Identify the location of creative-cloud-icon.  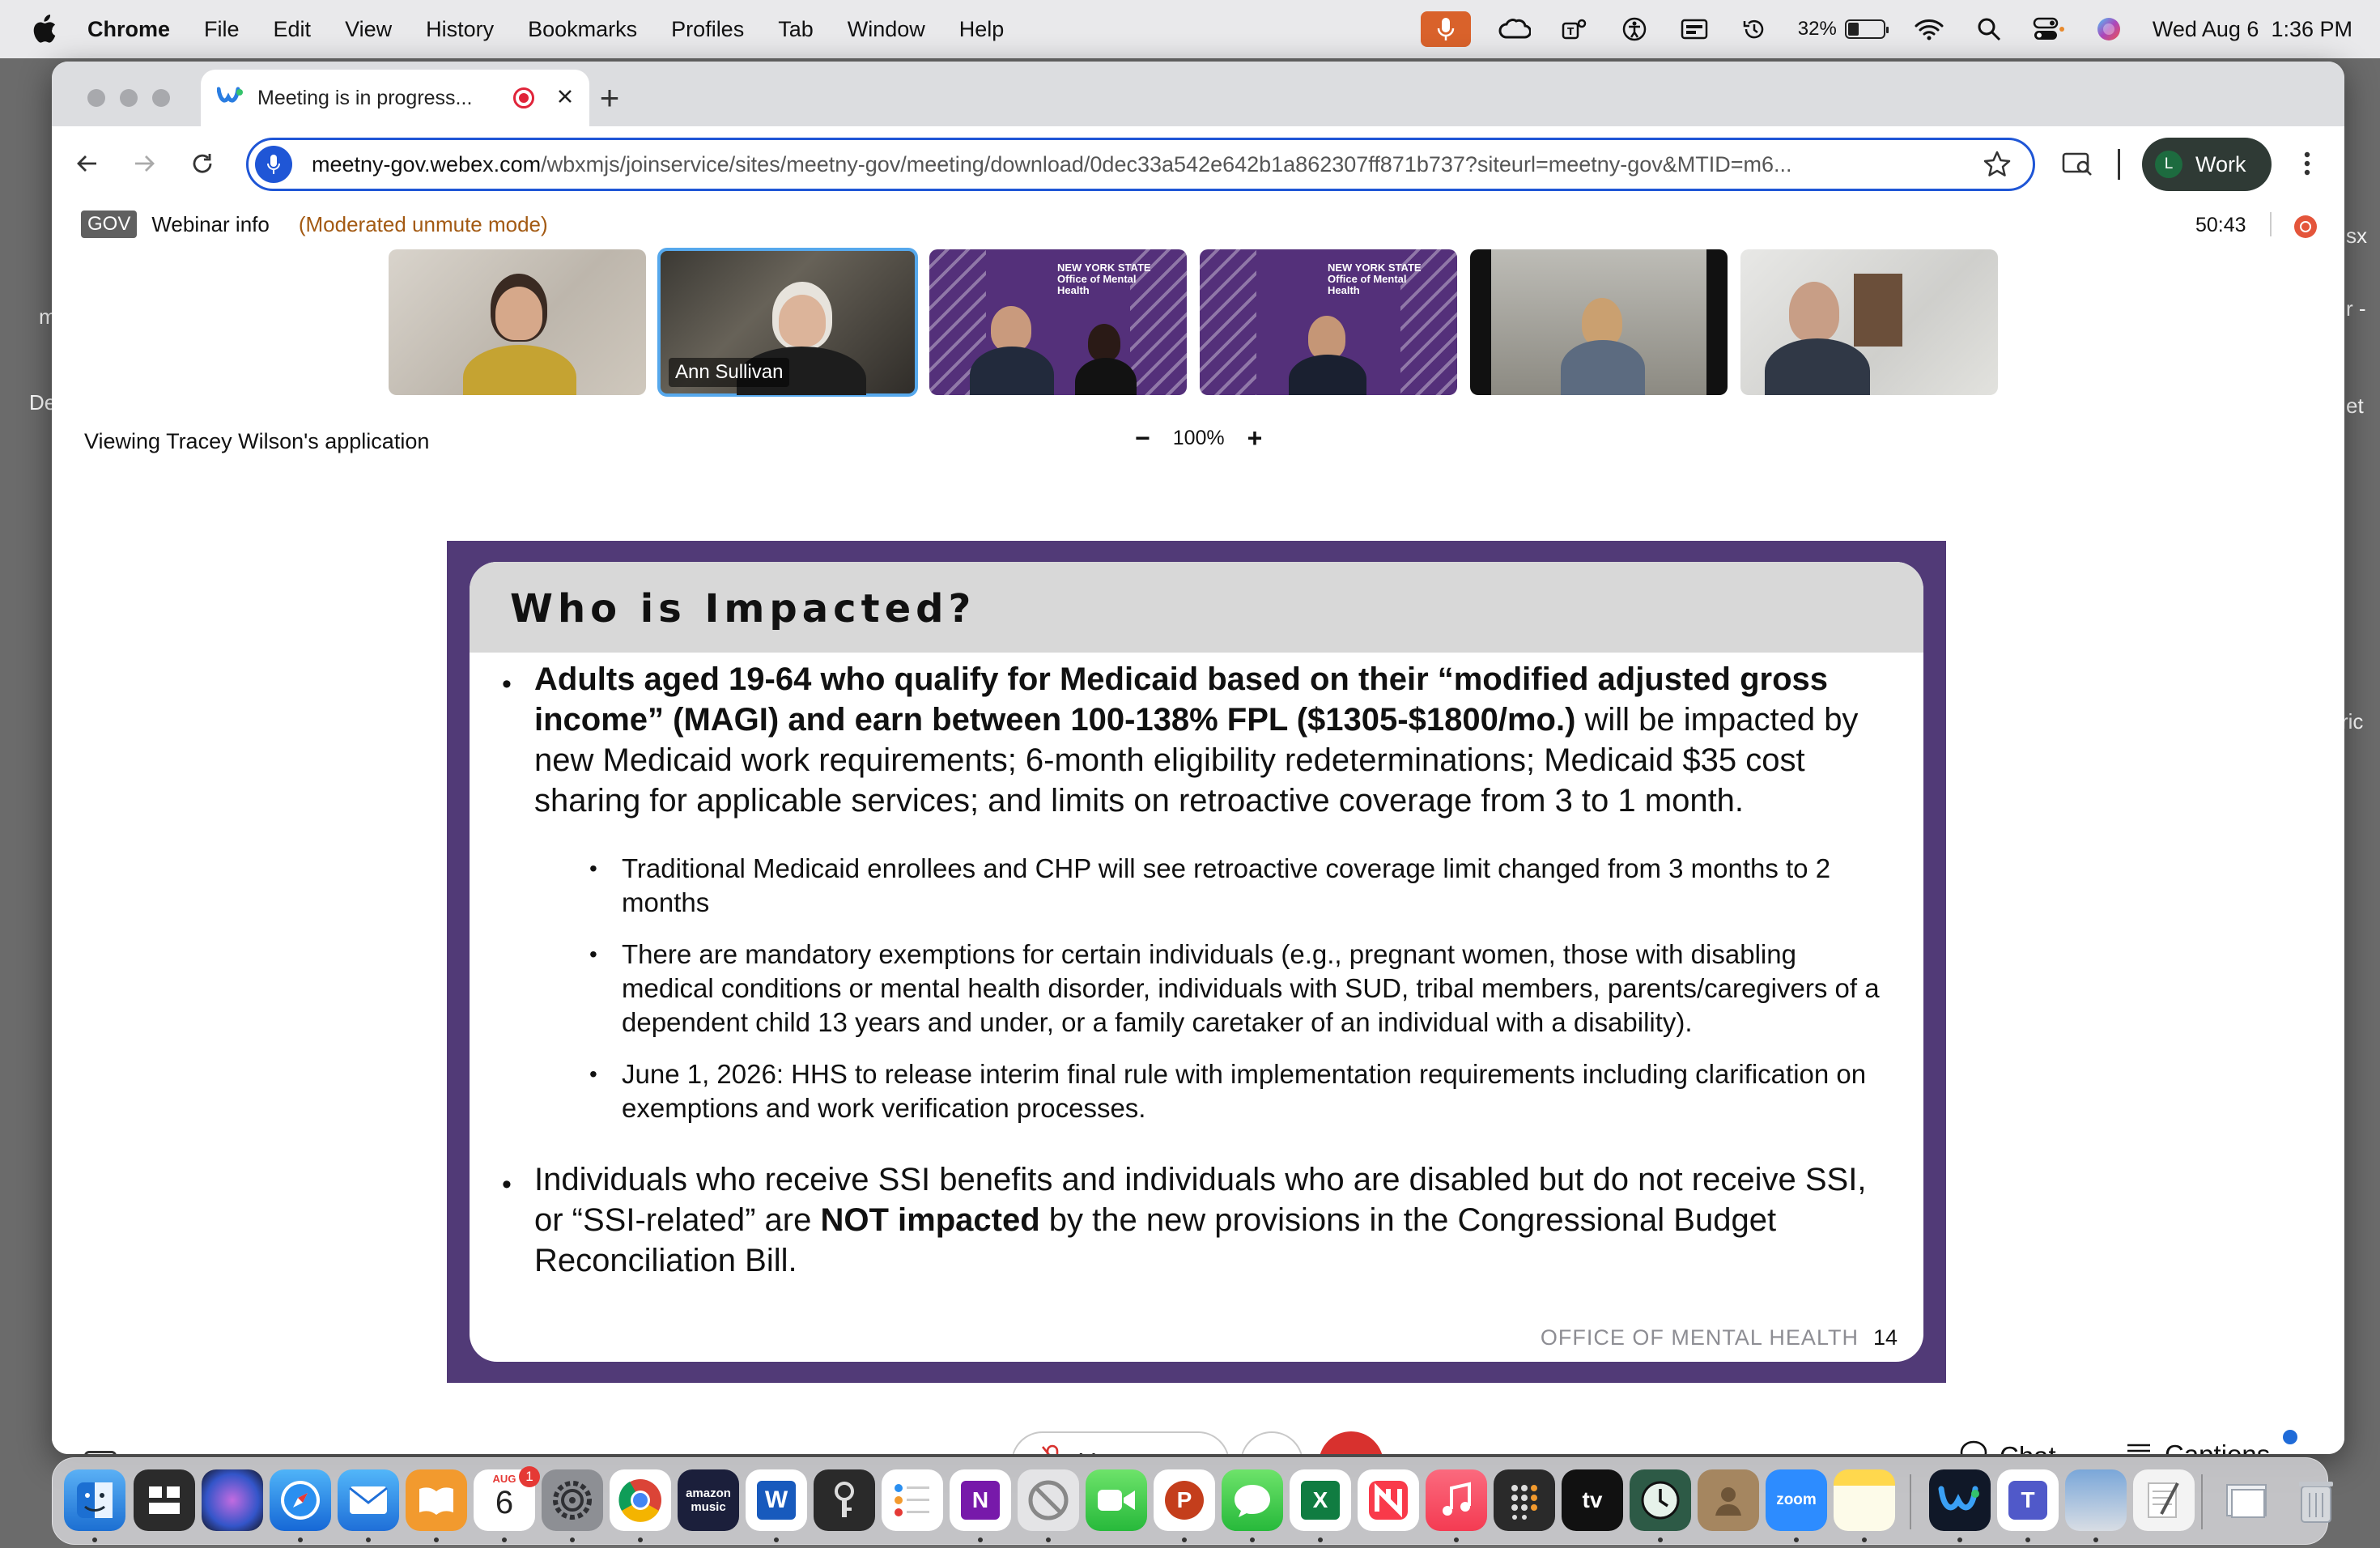
(1515, 29).